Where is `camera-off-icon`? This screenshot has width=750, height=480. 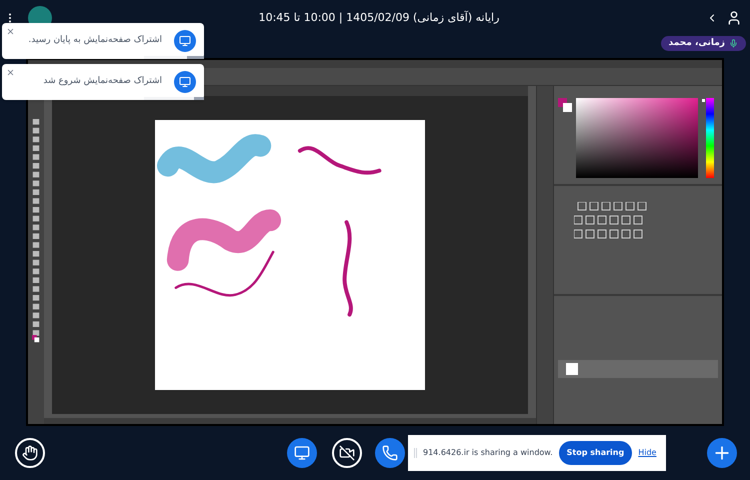
camera-off-icon is located at coordinates (347, 453).